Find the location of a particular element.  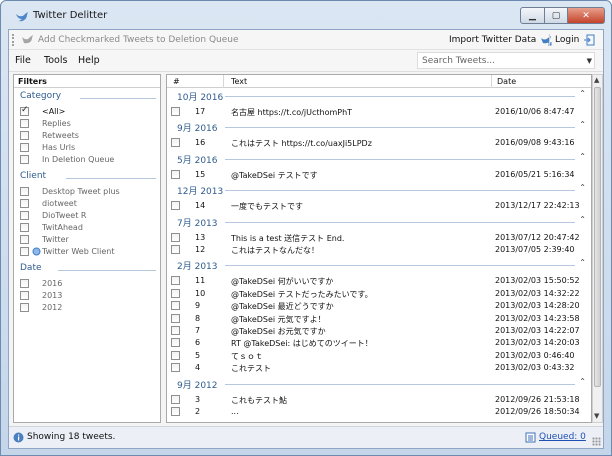

filter-date-2016: 2016 is located at coordinates (41, 283).